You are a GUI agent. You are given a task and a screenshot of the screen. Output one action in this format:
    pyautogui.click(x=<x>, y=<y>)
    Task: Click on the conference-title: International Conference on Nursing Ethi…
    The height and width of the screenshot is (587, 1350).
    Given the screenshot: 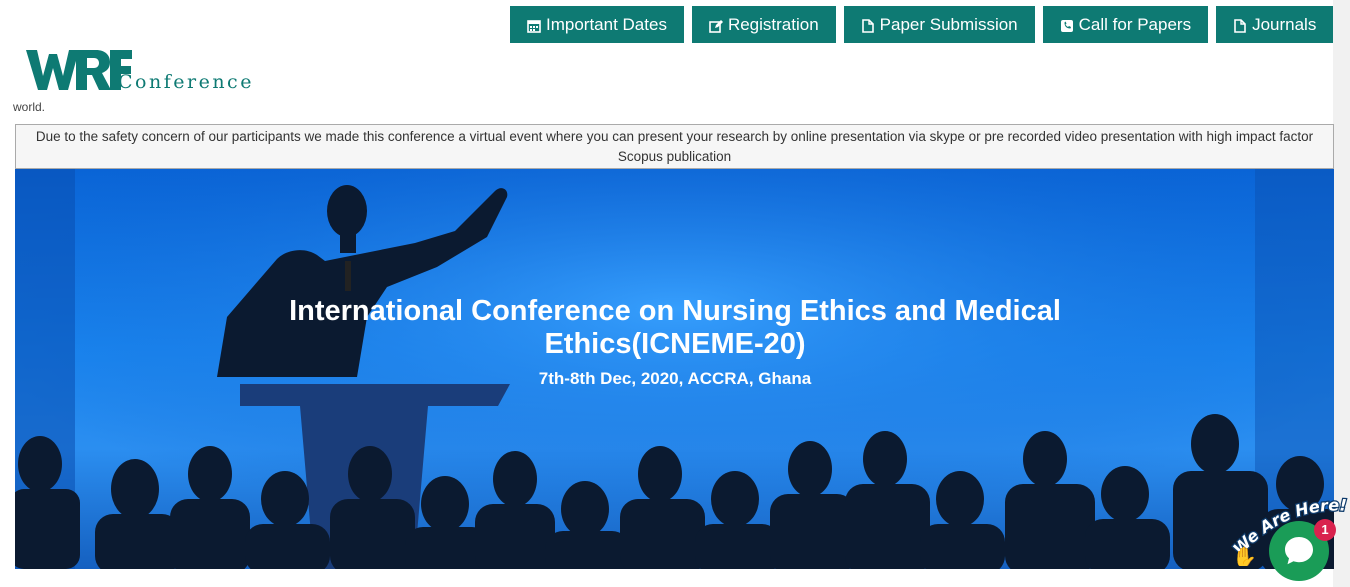 What is the action you would take?
    pyautogui.click(x=675, y=327)
    